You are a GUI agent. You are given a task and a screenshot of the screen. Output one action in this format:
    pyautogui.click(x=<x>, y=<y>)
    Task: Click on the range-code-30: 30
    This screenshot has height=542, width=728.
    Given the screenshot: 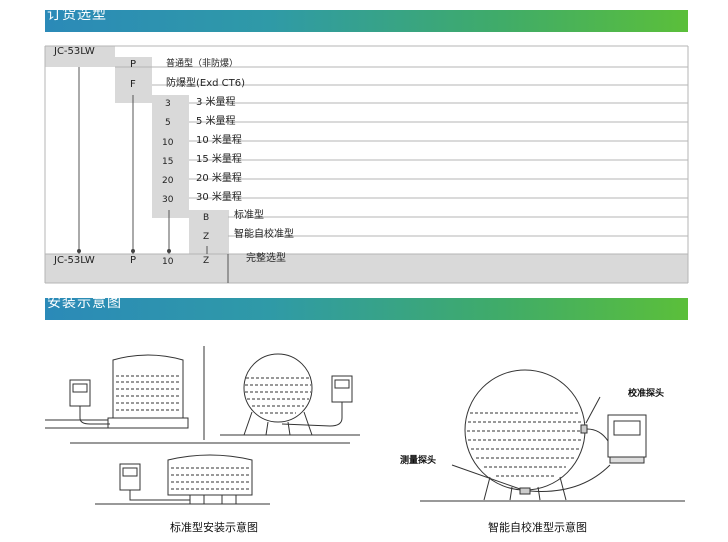 What is the action you would take?
    pyautogui.click(x=168, y=200)
    